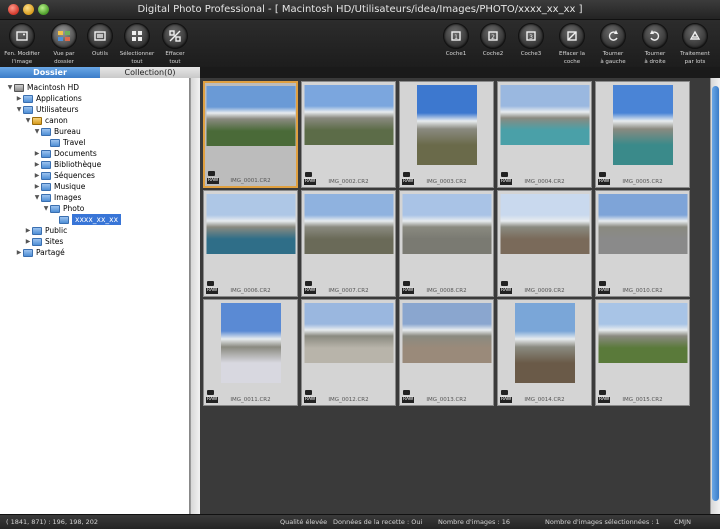 This screenshot has width=720, height=529. I want to click on tree-item: ▼ Bureau, so click(57, 131).